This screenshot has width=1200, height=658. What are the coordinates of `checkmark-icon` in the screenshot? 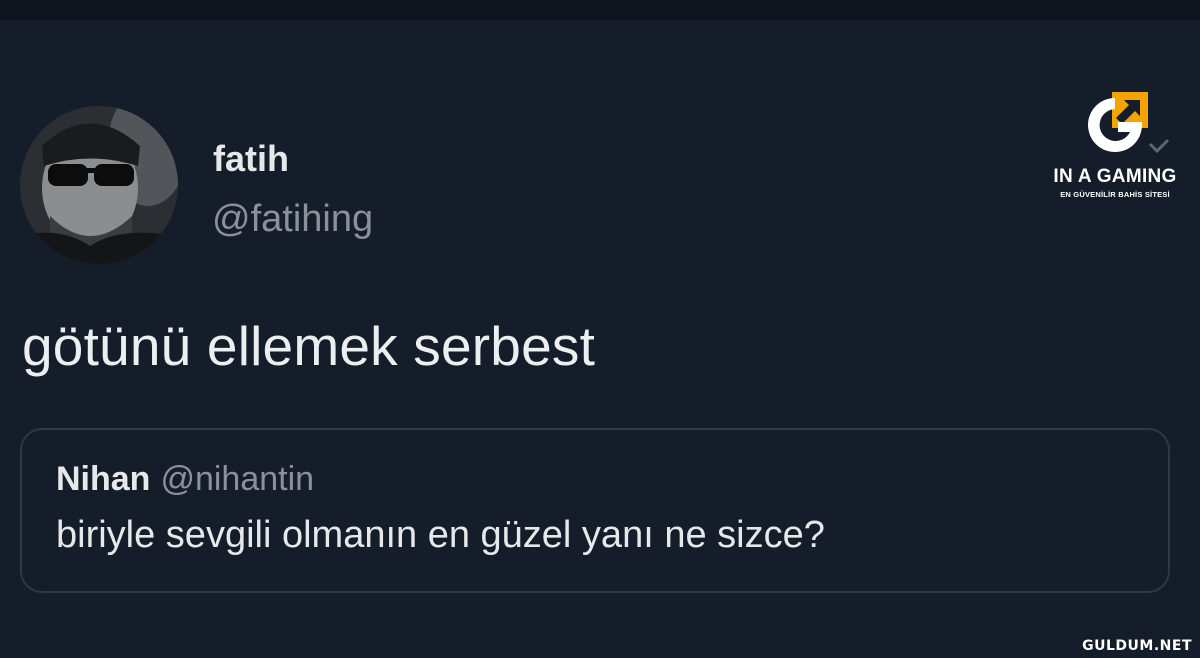 It's located at (1159, 146).